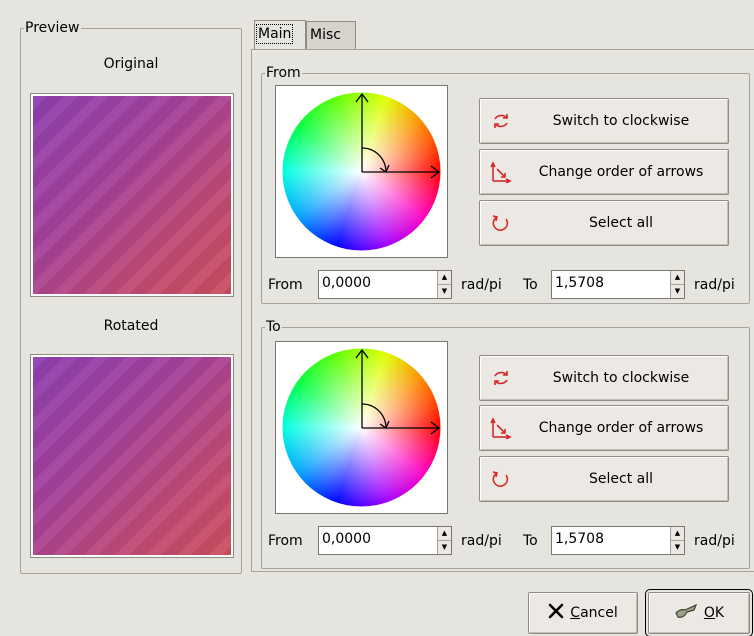 This screenshot has height=636, width=754. Describe the element at coordinates (280, 35) in the screenshot. I see `tab-main: Main` at that location.